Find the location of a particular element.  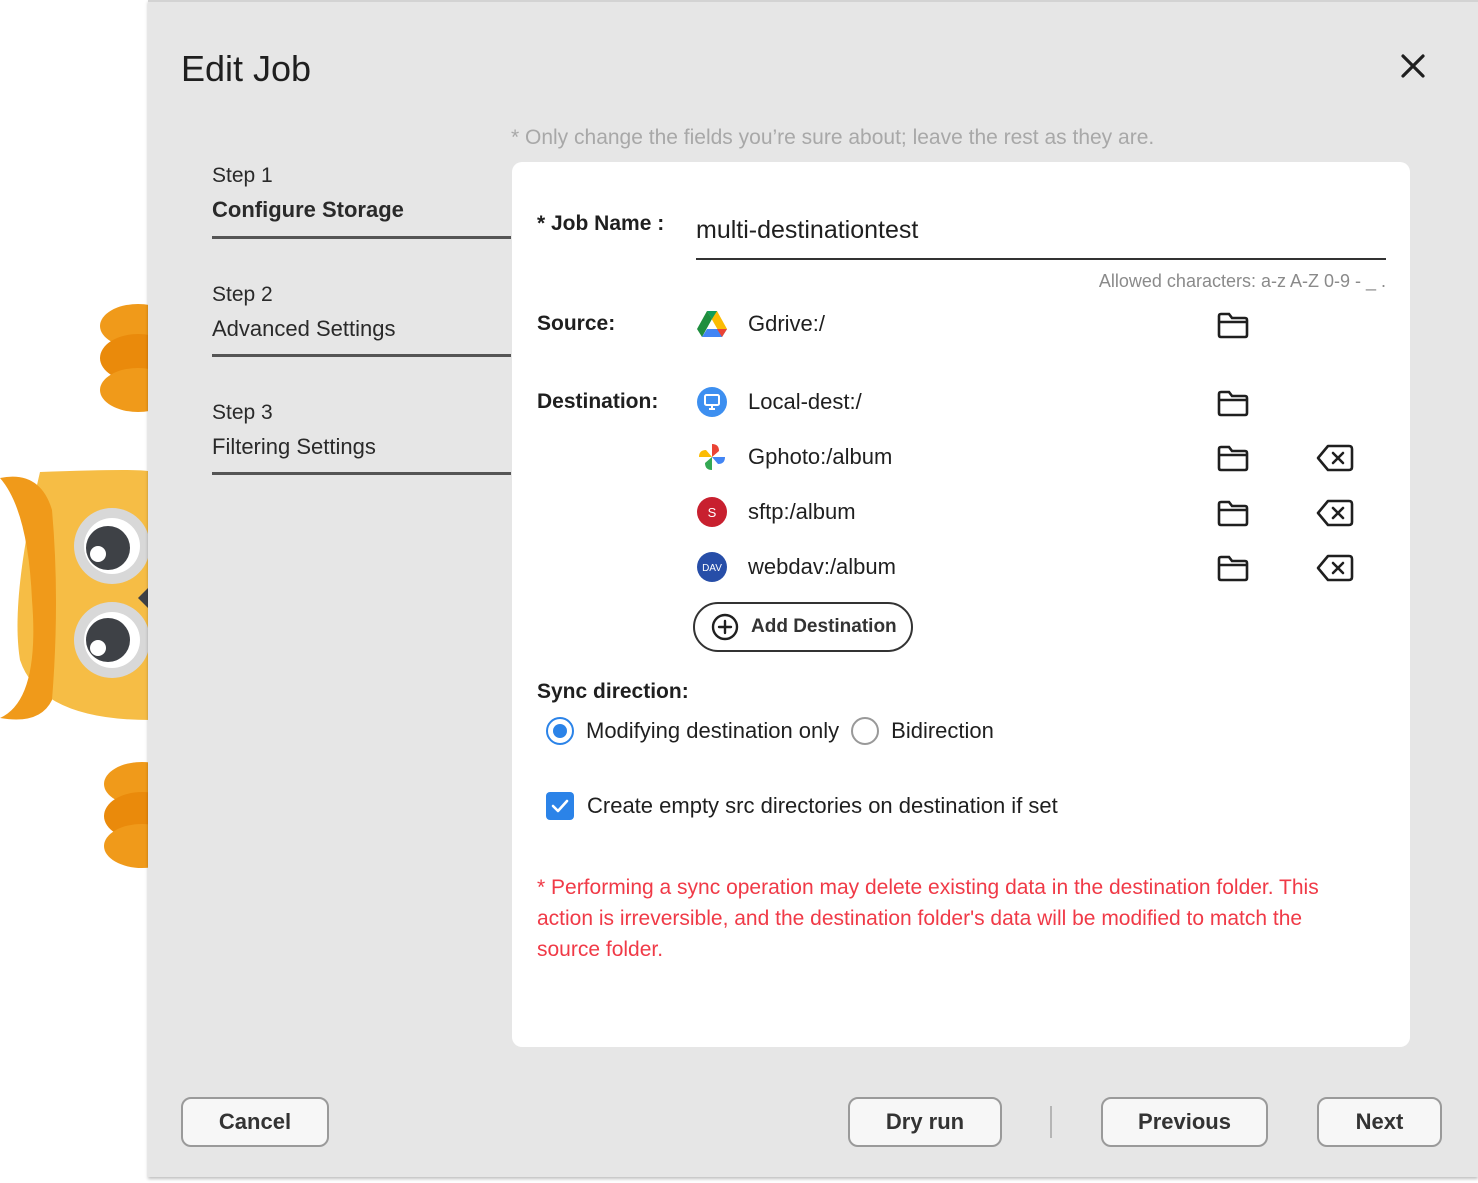

step-number: Step 3 is located at coordinates (242, 412).